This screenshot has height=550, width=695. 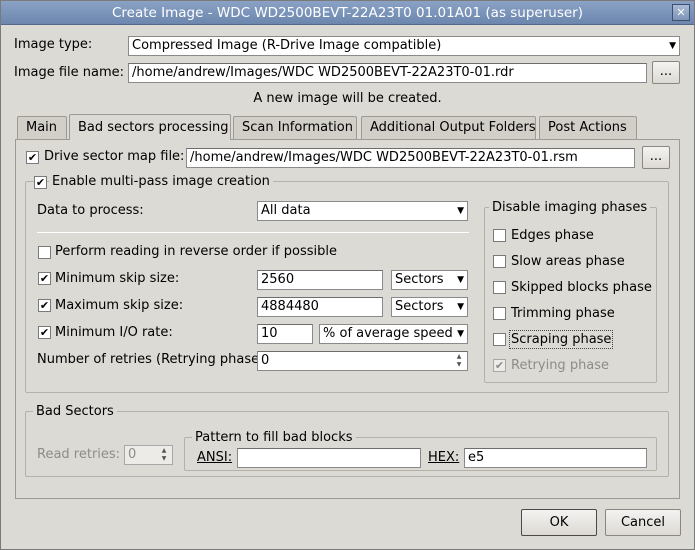 I want to click on max-skip-unit: Sectors, so click(x=419, y=306).